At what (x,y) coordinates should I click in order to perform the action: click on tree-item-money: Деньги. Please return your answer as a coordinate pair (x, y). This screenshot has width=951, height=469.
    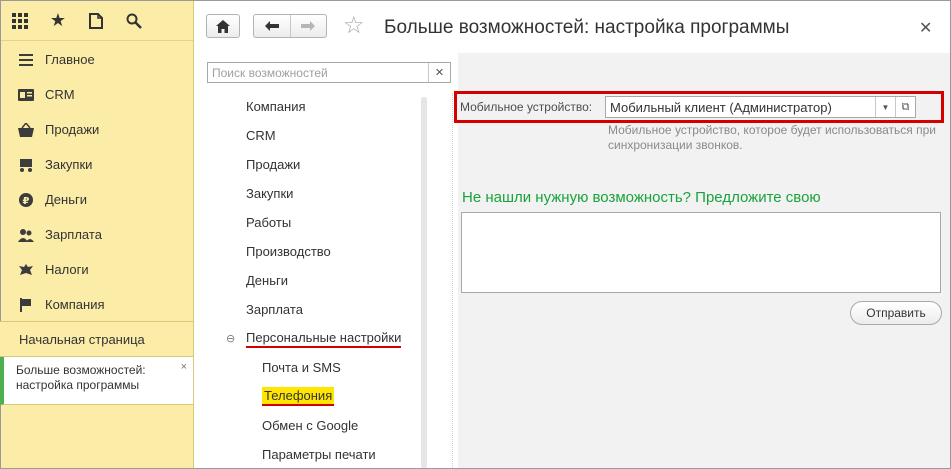
    Looking at the image, I should click on (317, 280).